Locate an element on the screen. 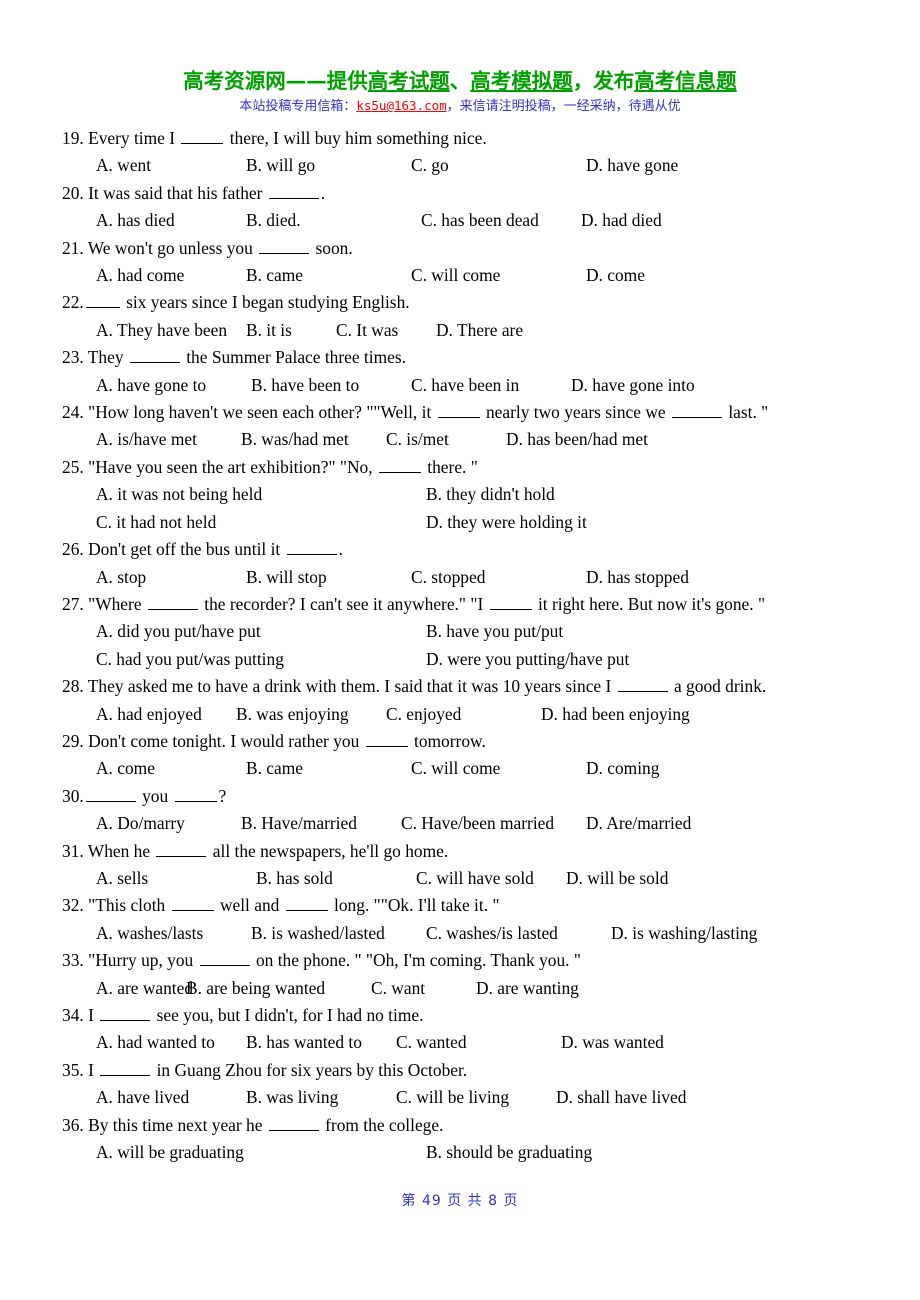 The image size is (920, 1300). option-choice: D. is washing/lasting is located at coordinates (684, 933).